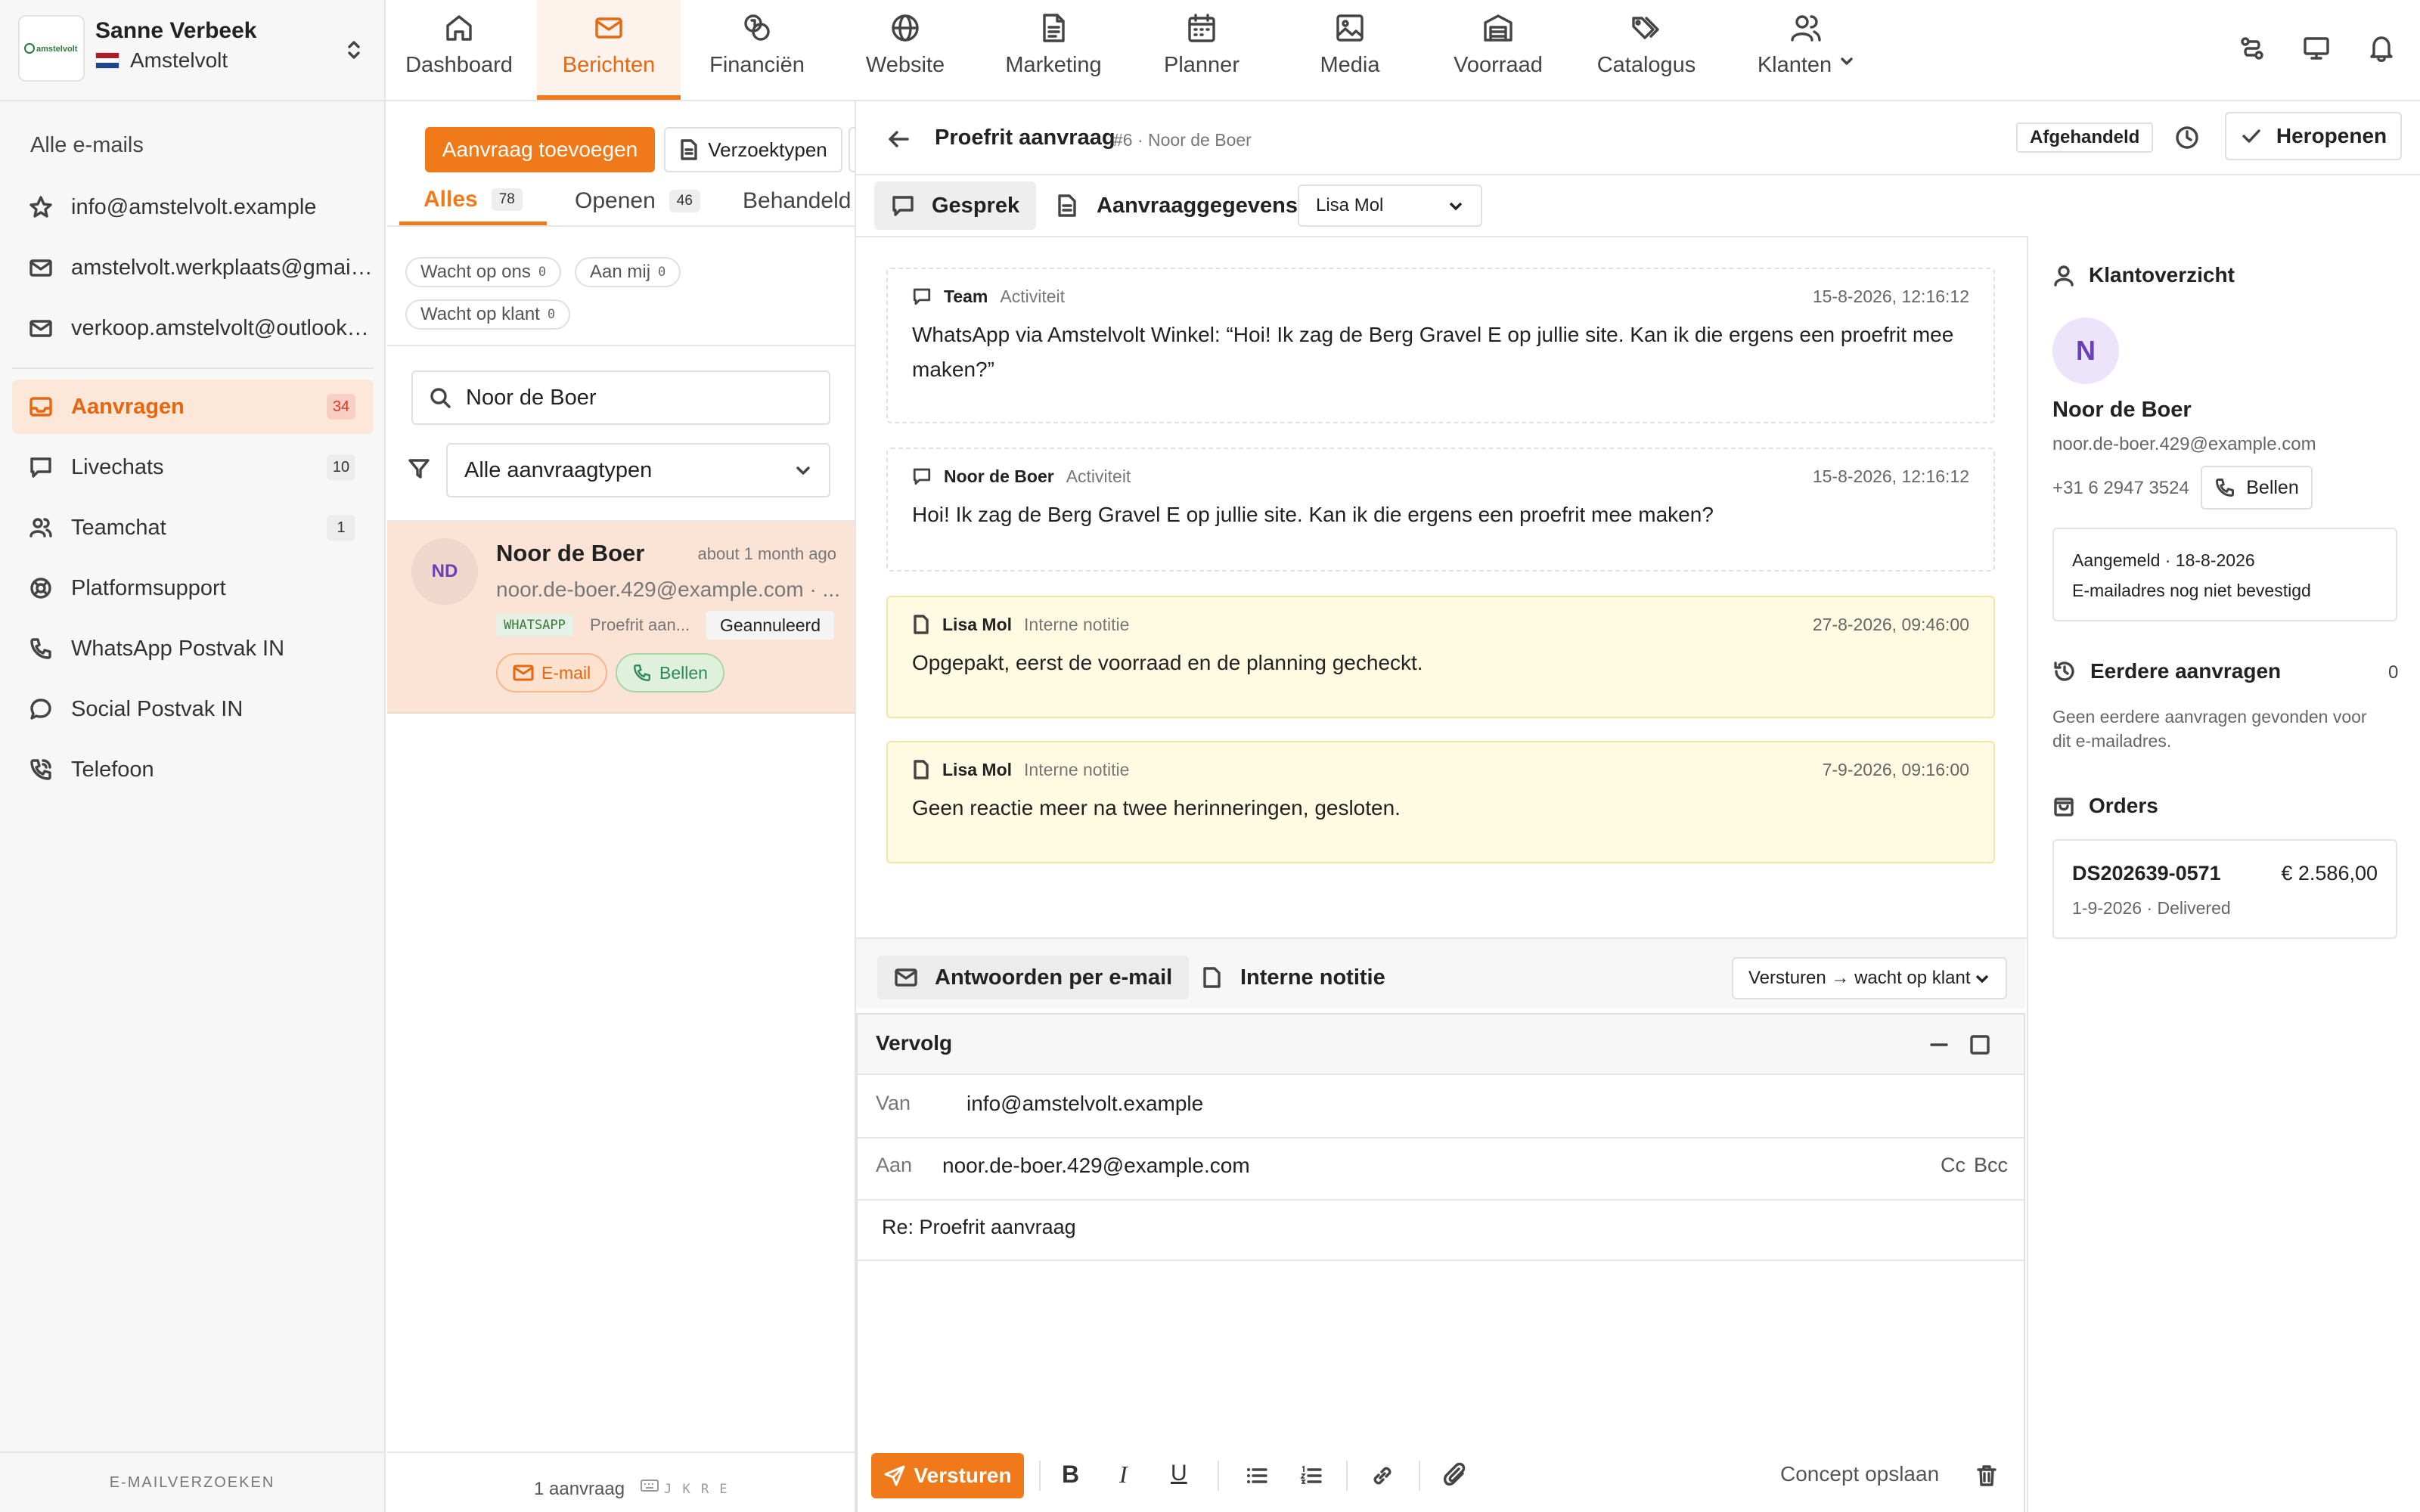 This screenshot has width=2420, height=1512. I want to click on nav-tab-marketing: Marketing, so click(1053, 50).